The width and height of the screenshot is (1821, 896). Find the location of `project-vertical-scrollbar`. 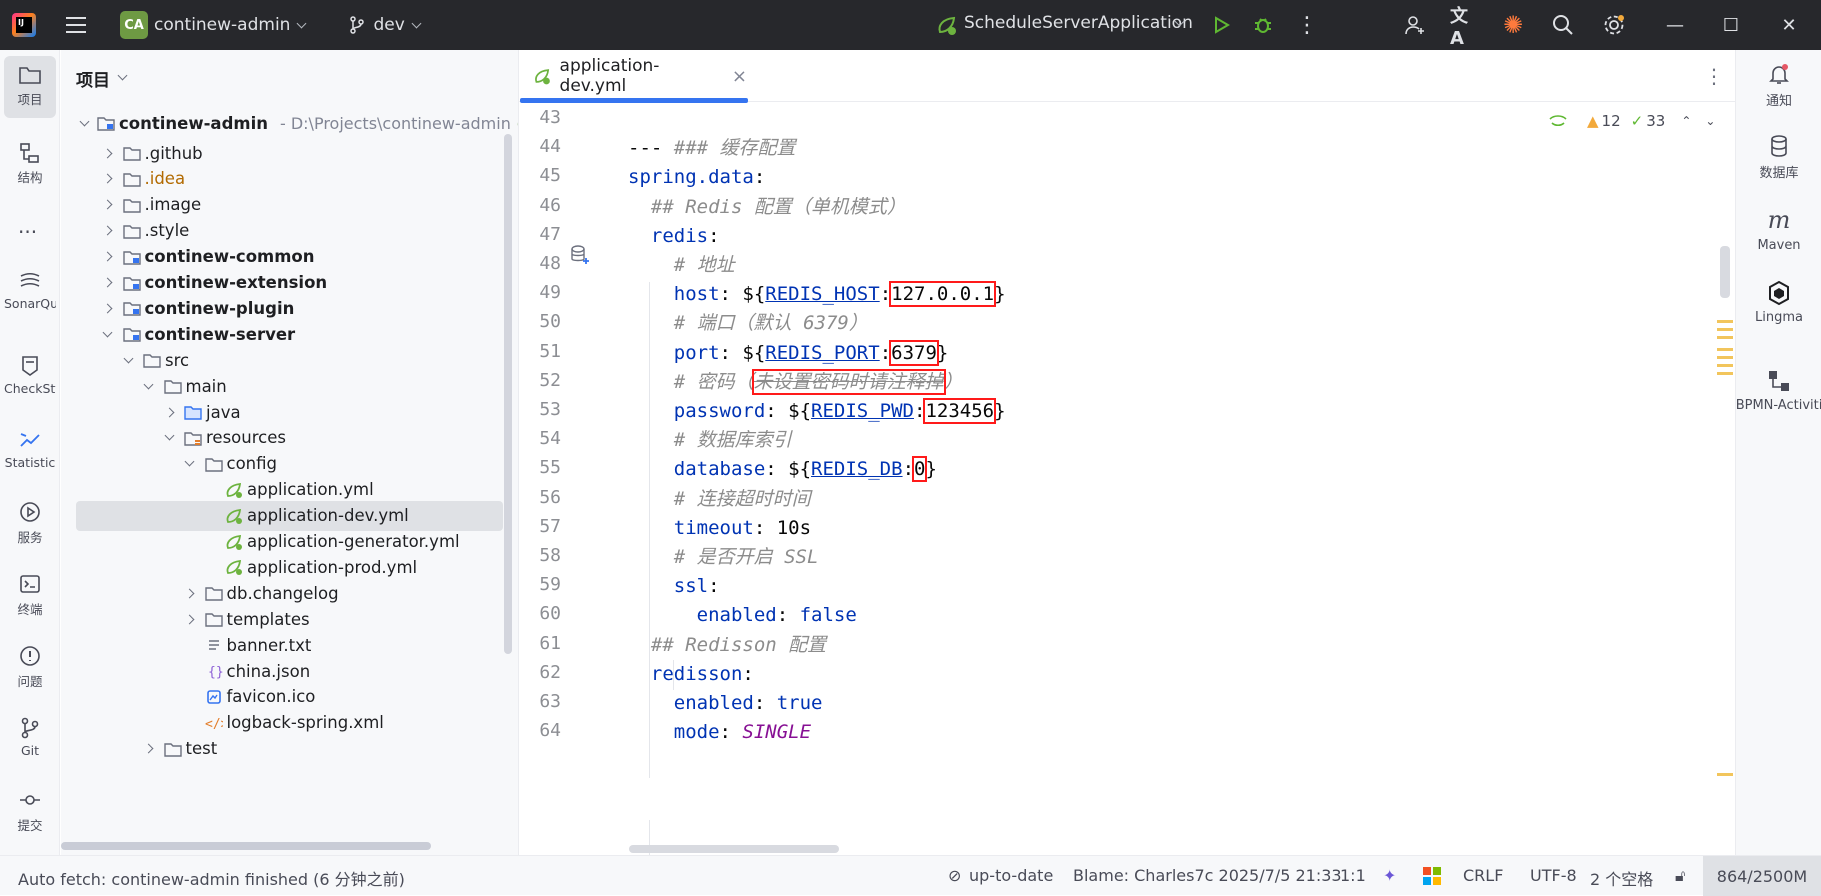

project-vertical-scrollbar is located at coordinates (508, 394).